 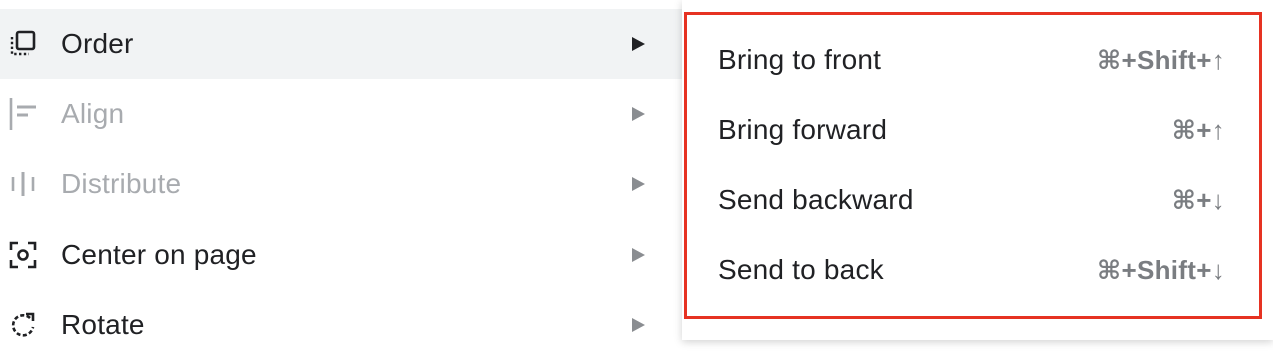 What do you see at coordinates (971, 130) in the screenshot?
I see `submenu-item-bring-forward: Bring forward ⌘+↑` at bounding box center [971, 130].